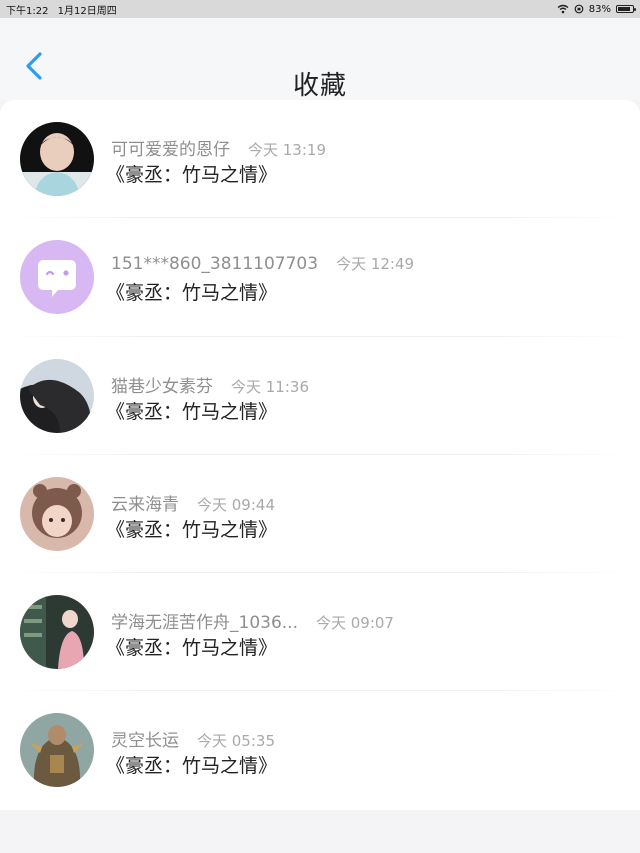  Describe the element at coordinates (319, 86) in the screenshot. I see `page-title: 收藏` at that location.